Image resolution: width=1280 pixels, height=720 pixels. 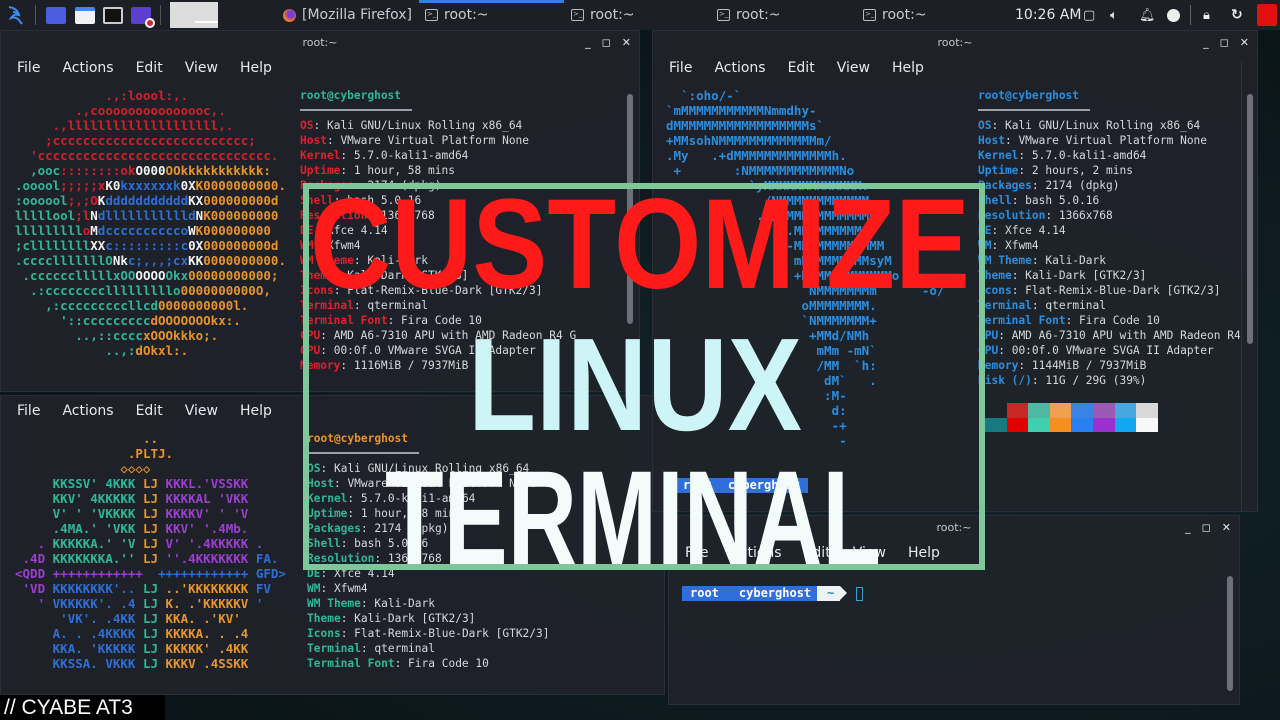 I want to click on title-line-customize: CUSTOMIZE, so click(x=640, y=244).